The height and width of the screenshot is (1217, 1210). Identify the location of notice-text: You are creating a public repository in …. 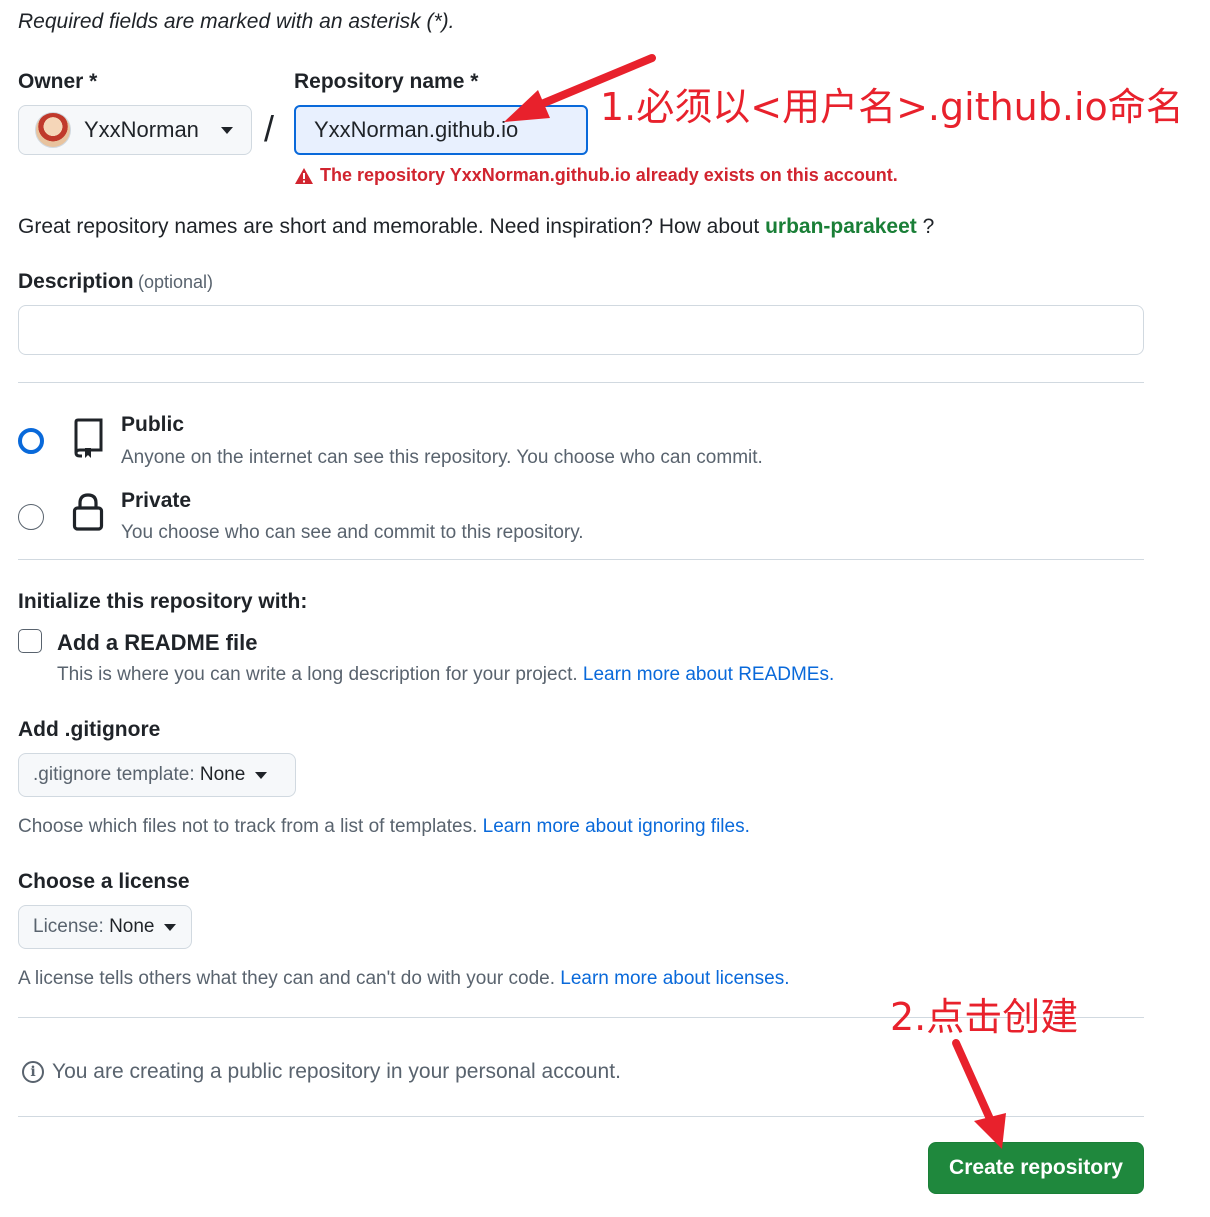
(336, 1071).